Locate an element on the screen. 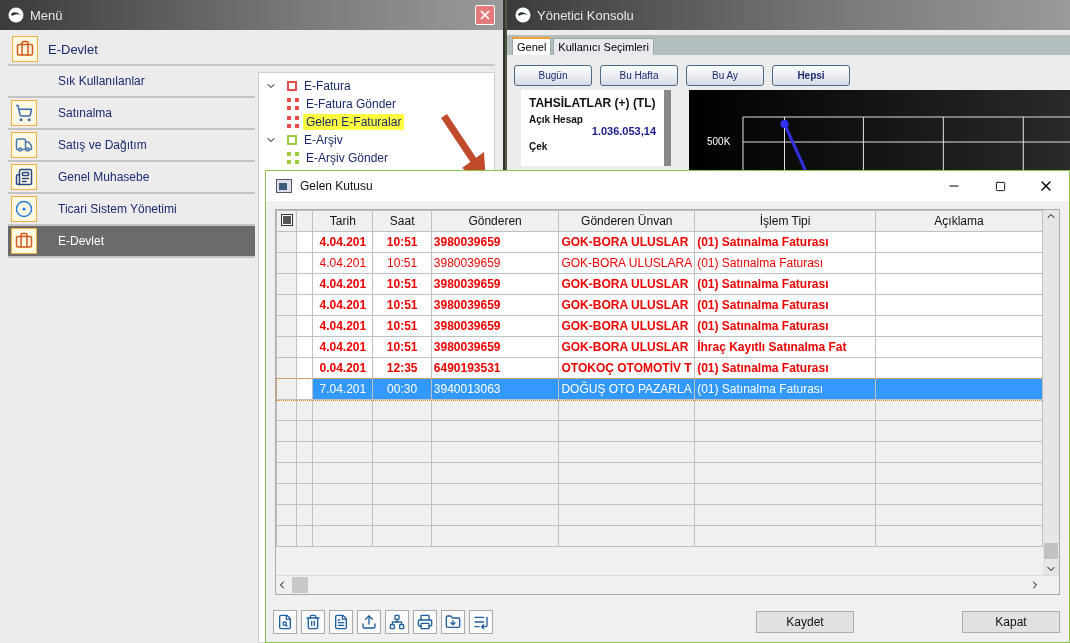  summary-title: TAHSİLATLAR (+) (TL) is located at coordinates (592, 103).